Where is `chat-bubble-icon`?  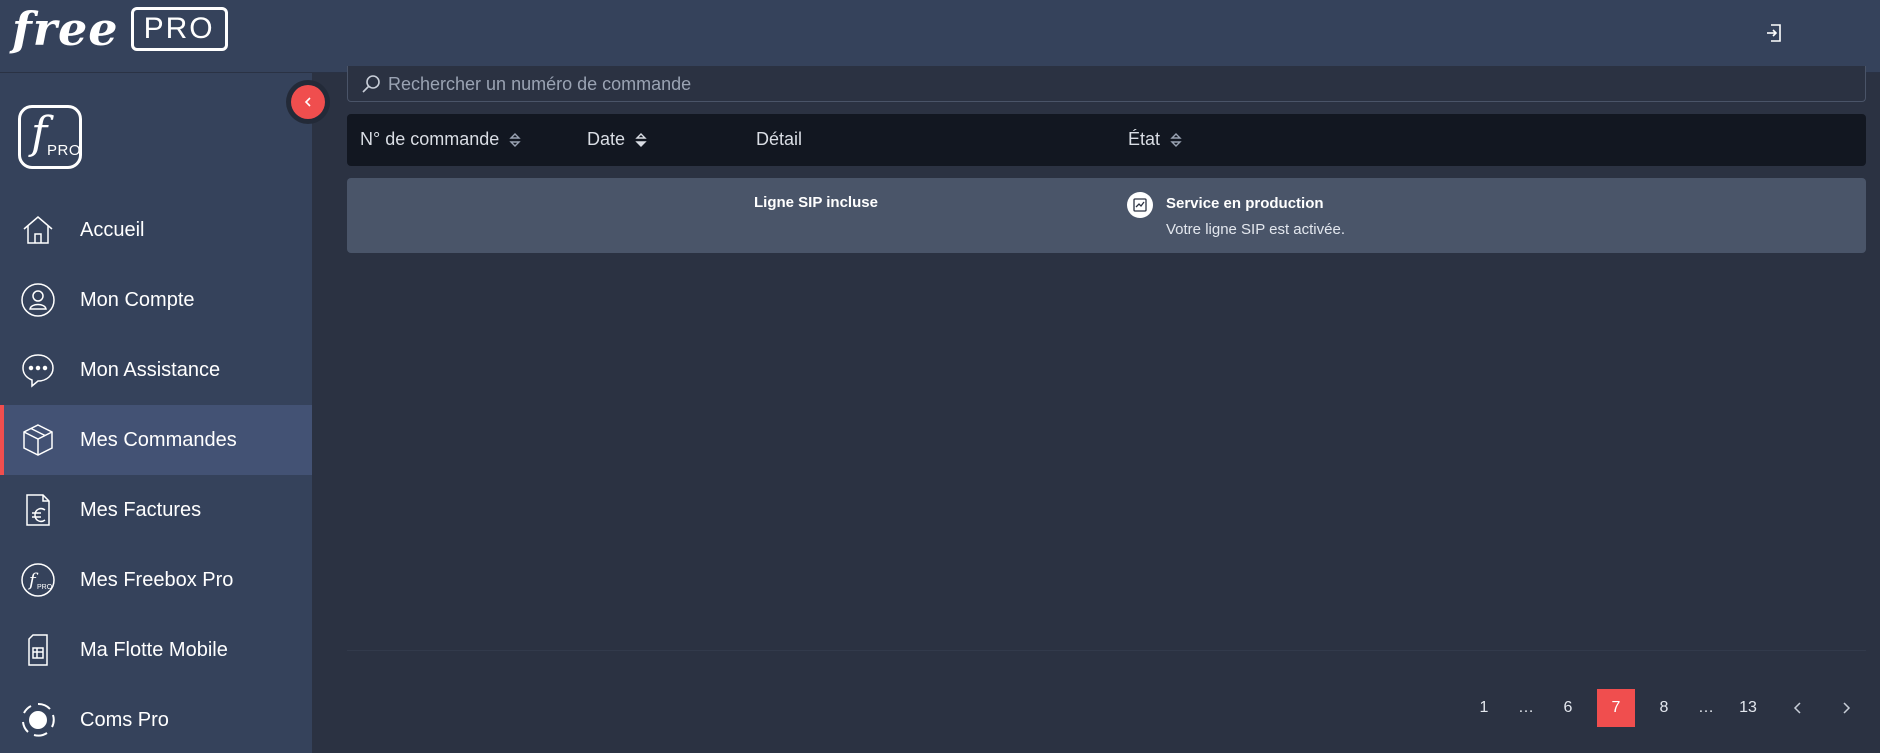
chat-bubble-icon is located at coordinates (38, 371).